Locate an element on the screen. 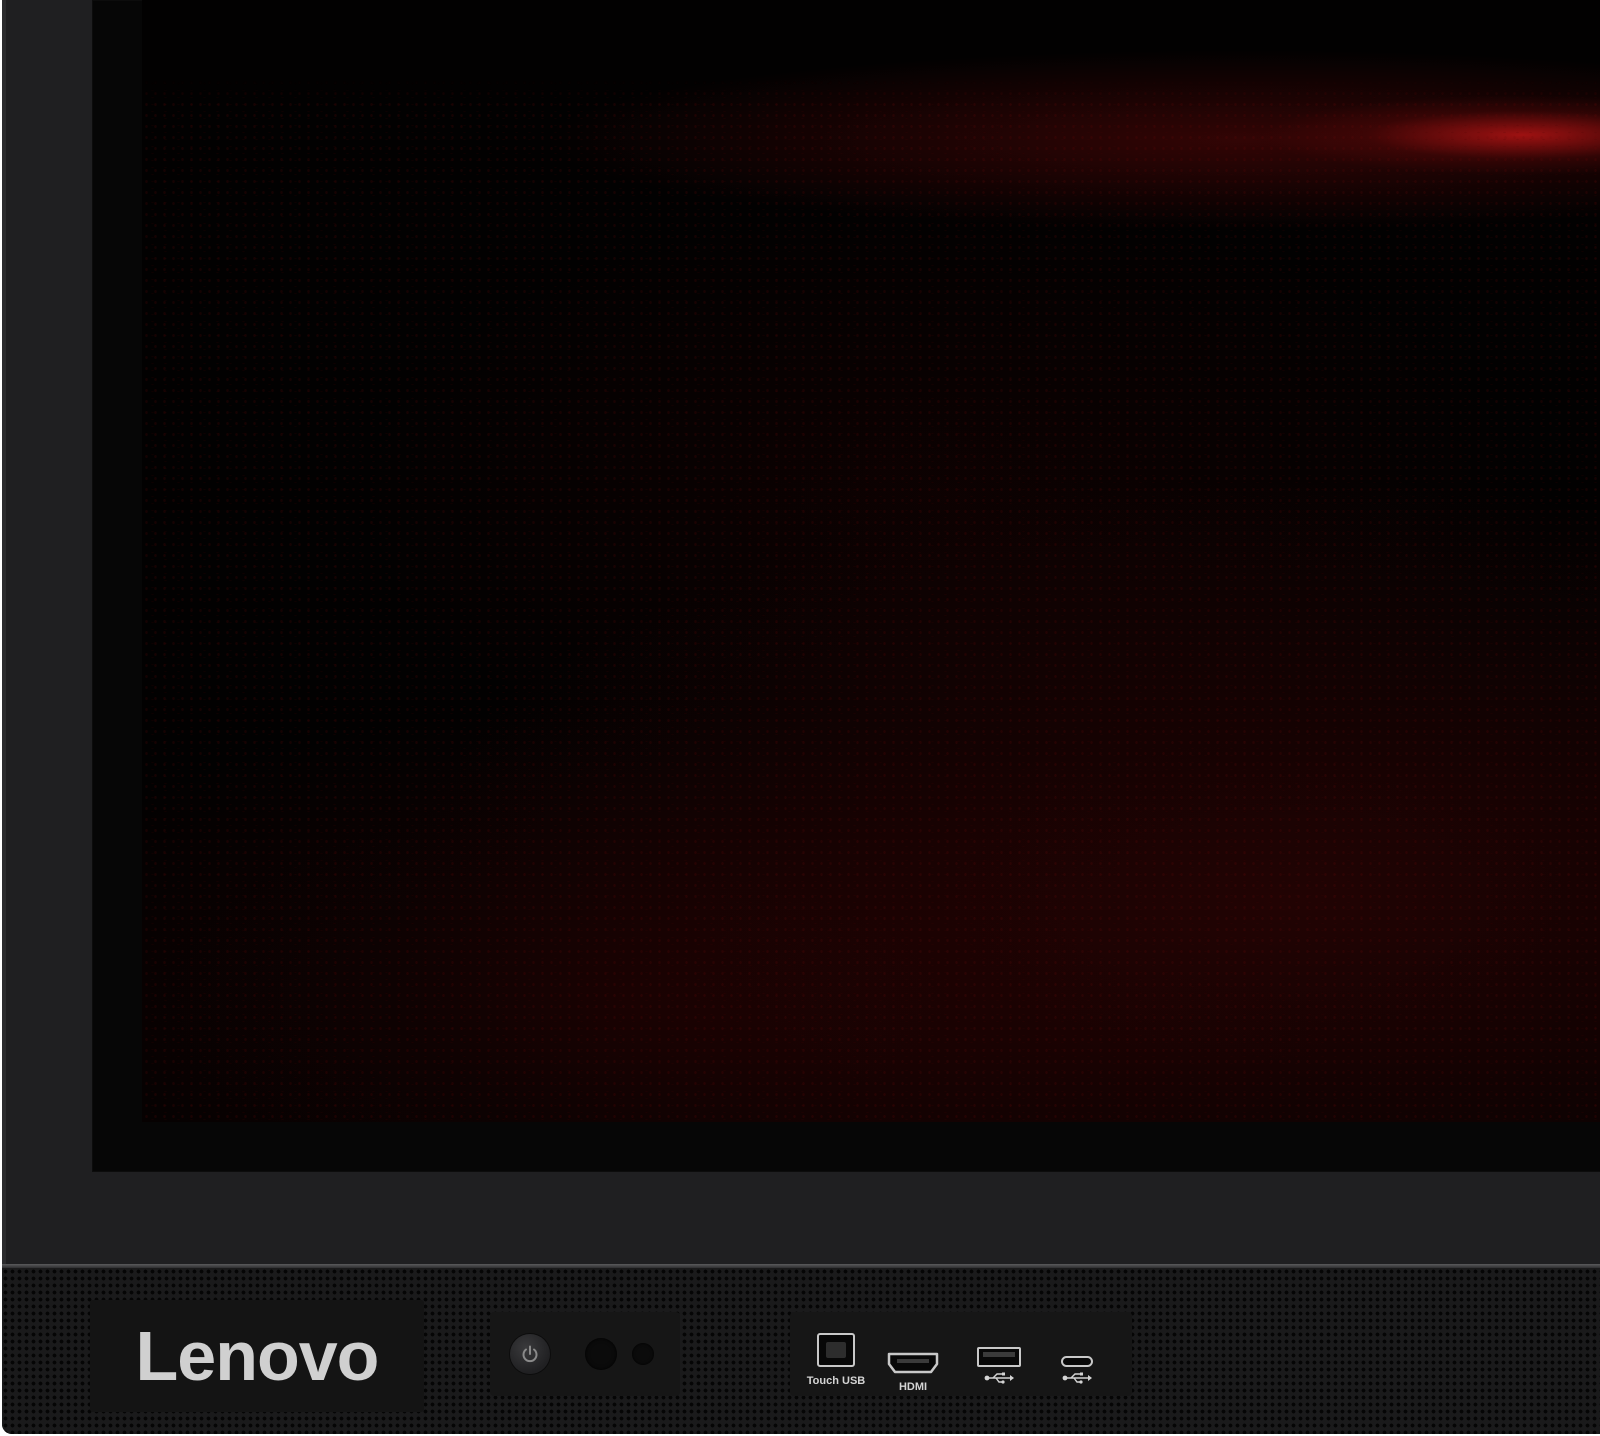 The image size is (1600, 1436). usb-type-a-port-icon is located at coordinates (999, 1357).